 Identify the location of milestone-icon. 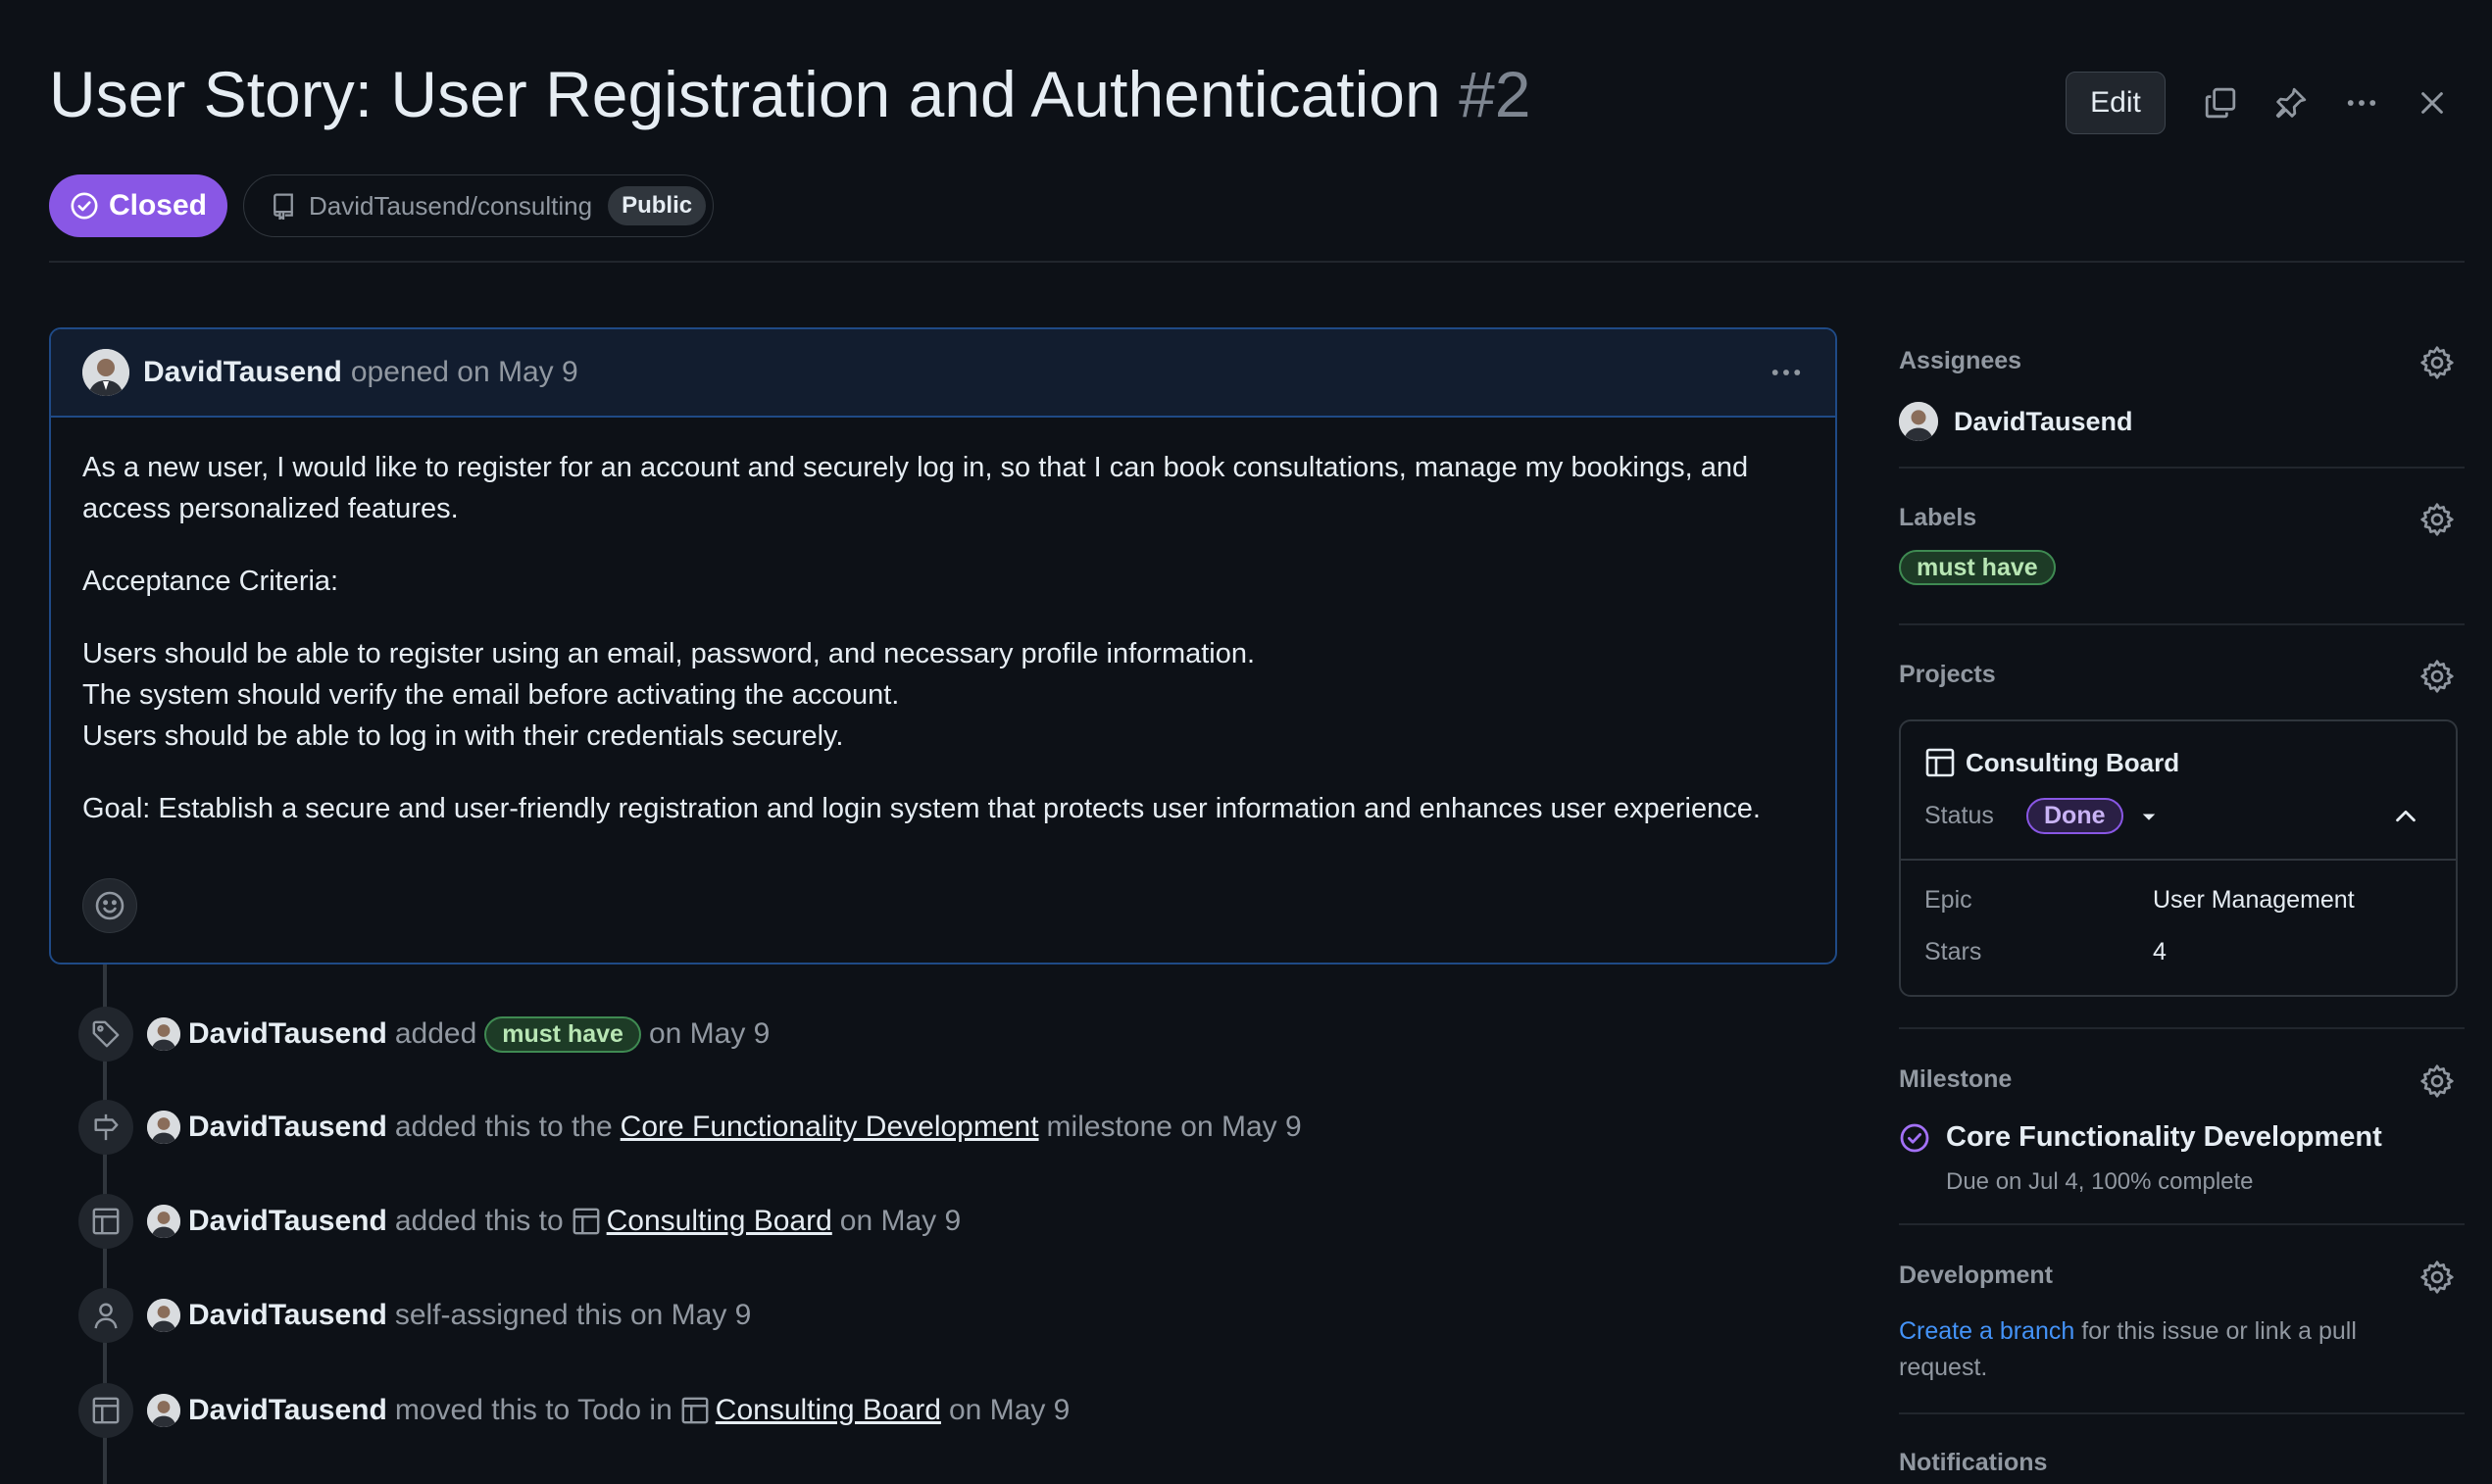
(105, 1127).